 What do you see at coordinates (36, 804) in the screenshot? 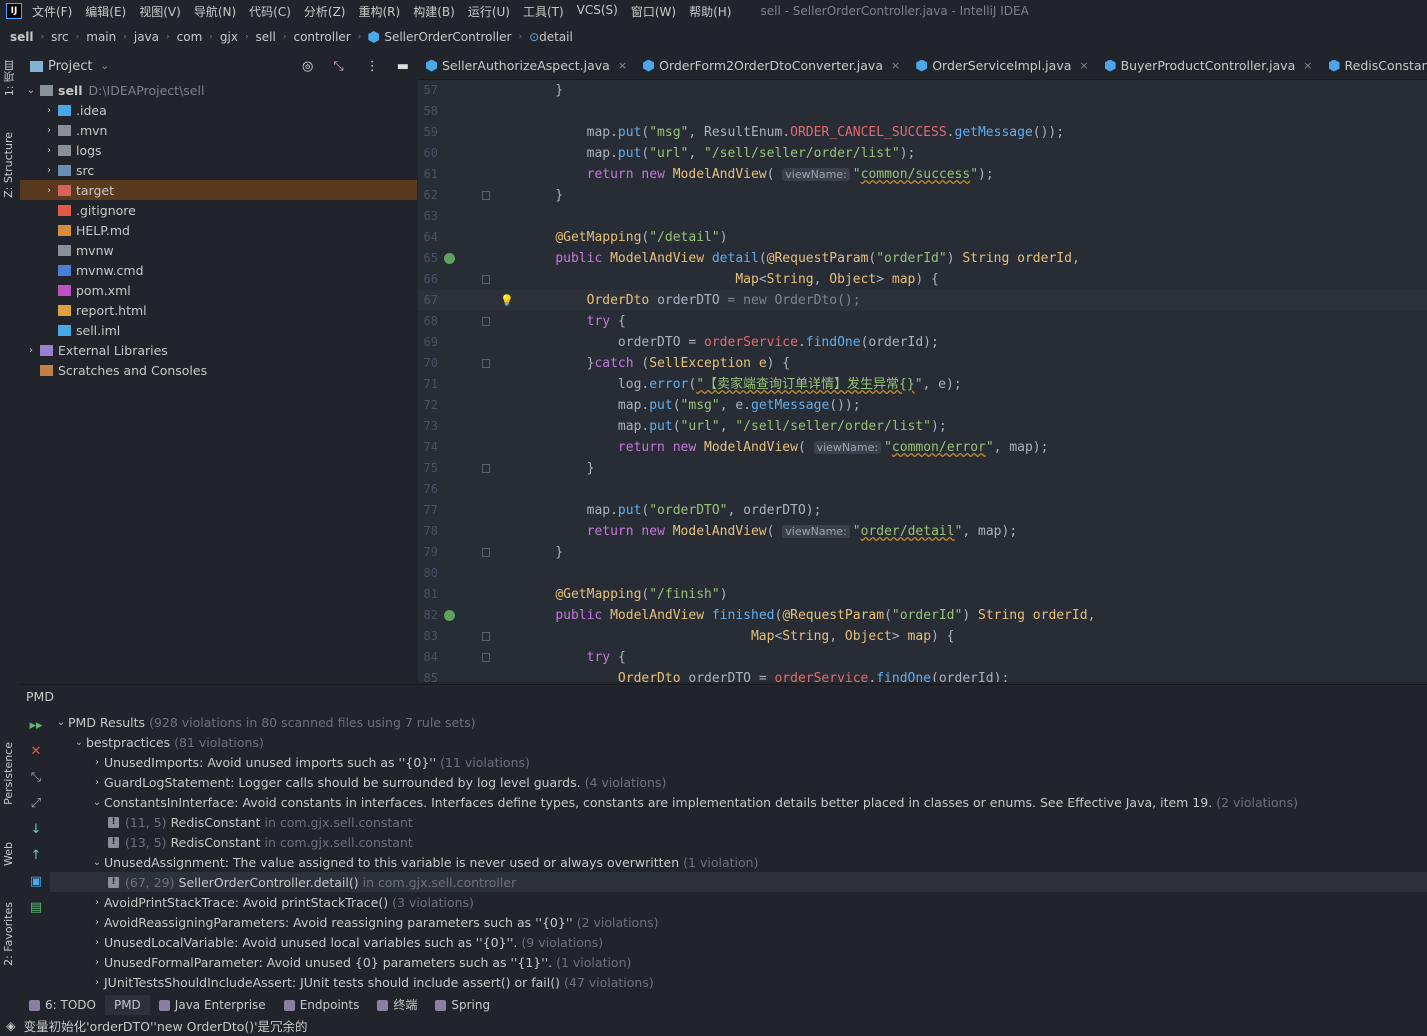
I see `expand-icon: ⤢` at bounding box center [36, 804].